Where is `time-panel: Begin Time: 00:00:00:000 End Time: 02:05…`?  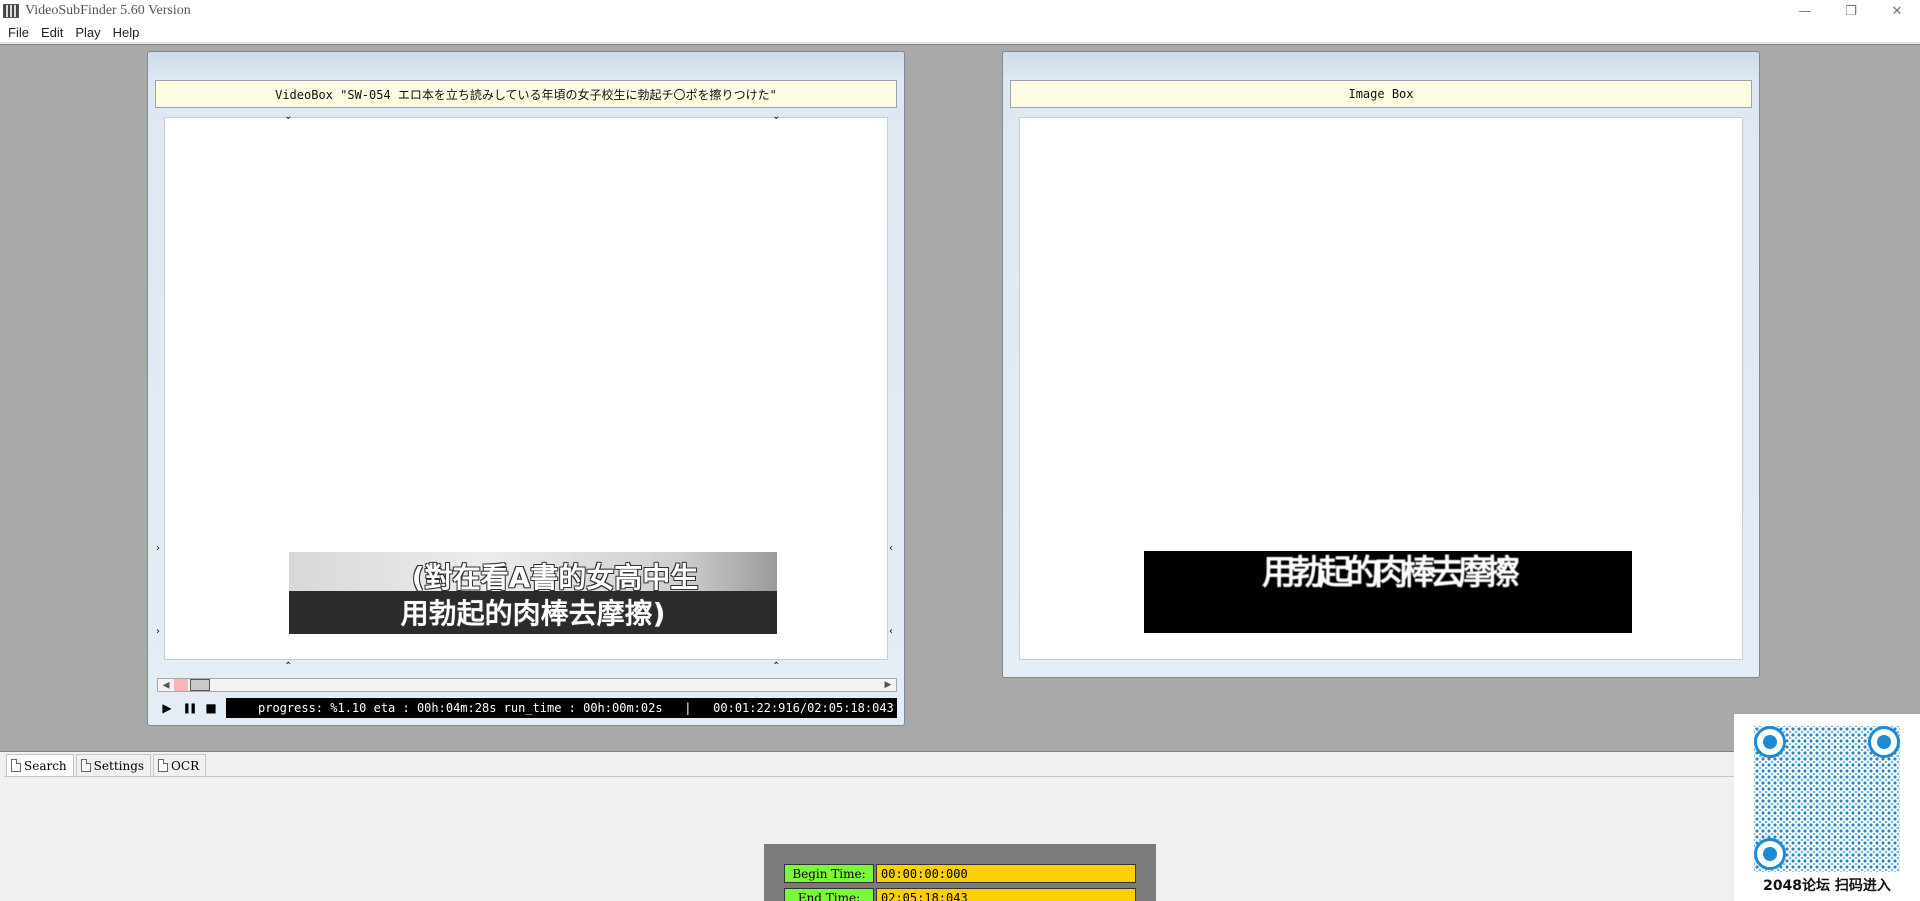 time-panel: Begin Time: 00:00:00:000 End Time: 02:05… is located at coordinates (960, 872).